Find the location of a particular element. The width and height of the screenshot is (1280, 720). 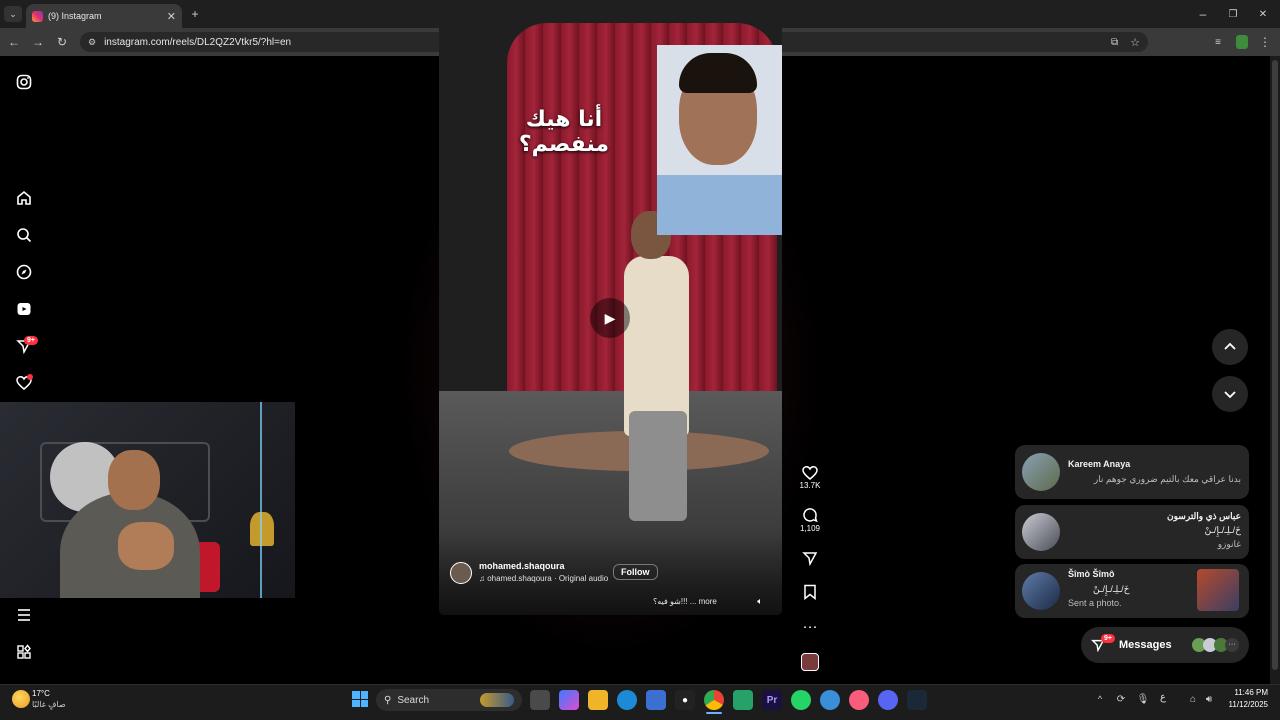

reaction-hair is located at coordinates (718, 73).